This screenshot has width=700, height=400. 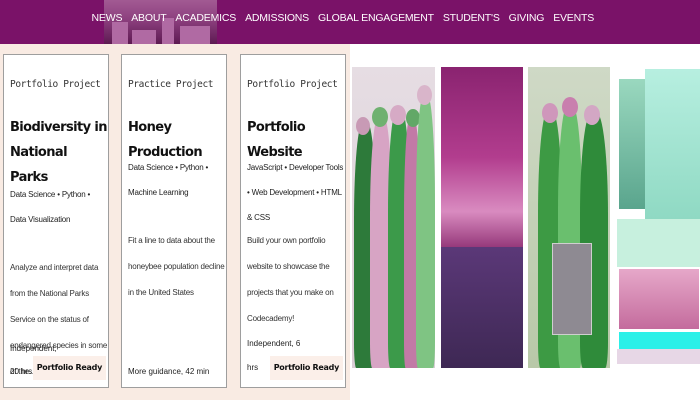 What do you see at coordinates (376, 18) in the screenshot?
I see `nav-item-global-engagement: GLOBAL ENGAGEMENT` at bounding box center [376, 18].